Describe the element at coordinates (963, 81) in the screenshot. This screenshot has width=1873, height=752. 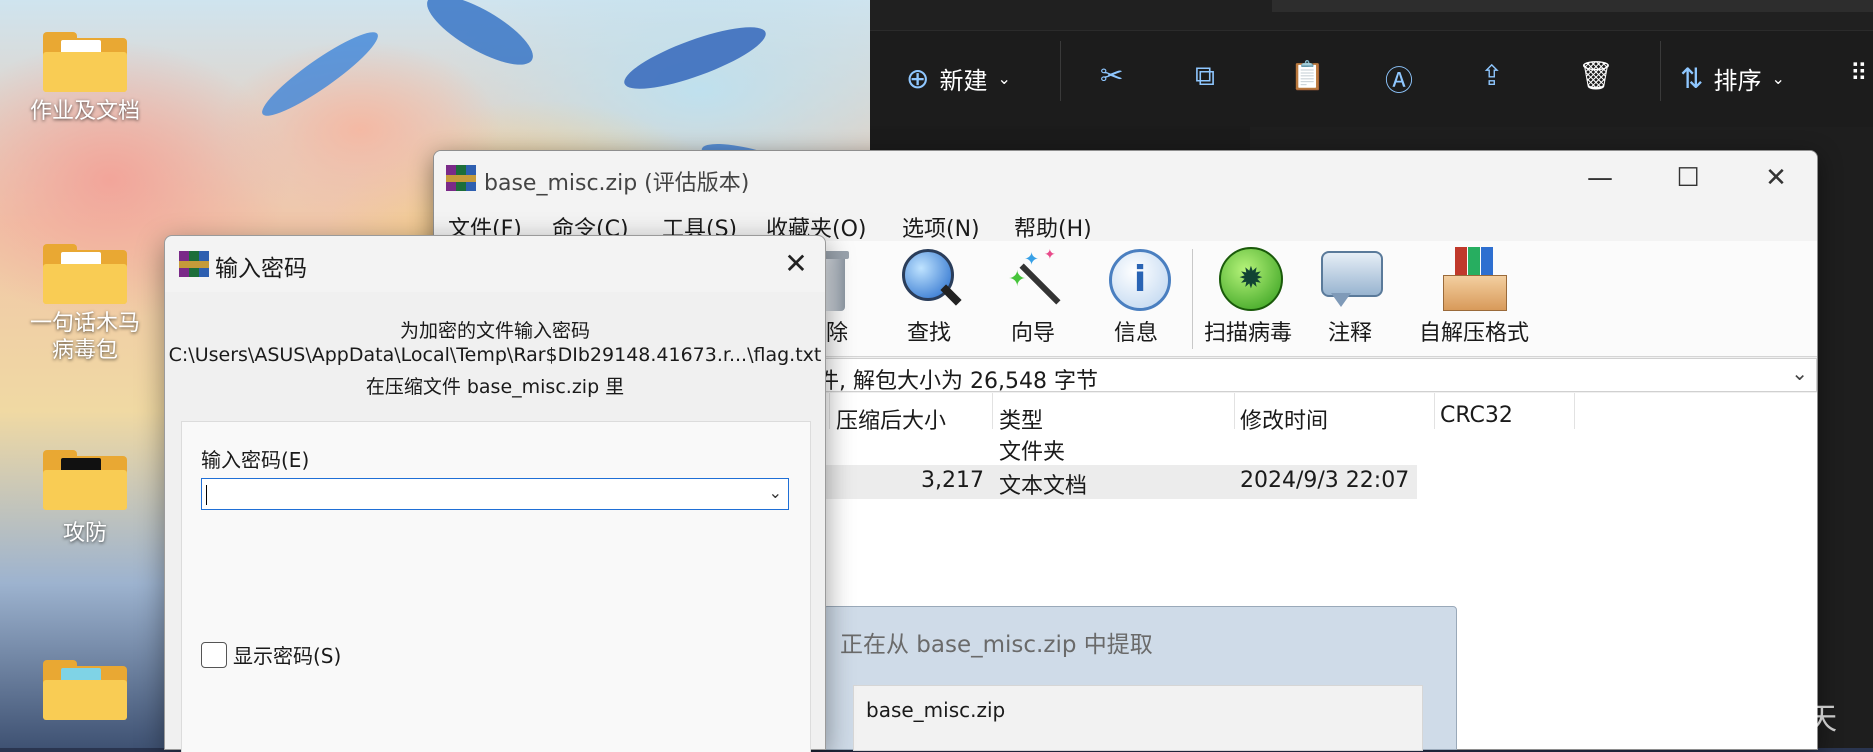
I see `new-button-label: 新建` at that location.